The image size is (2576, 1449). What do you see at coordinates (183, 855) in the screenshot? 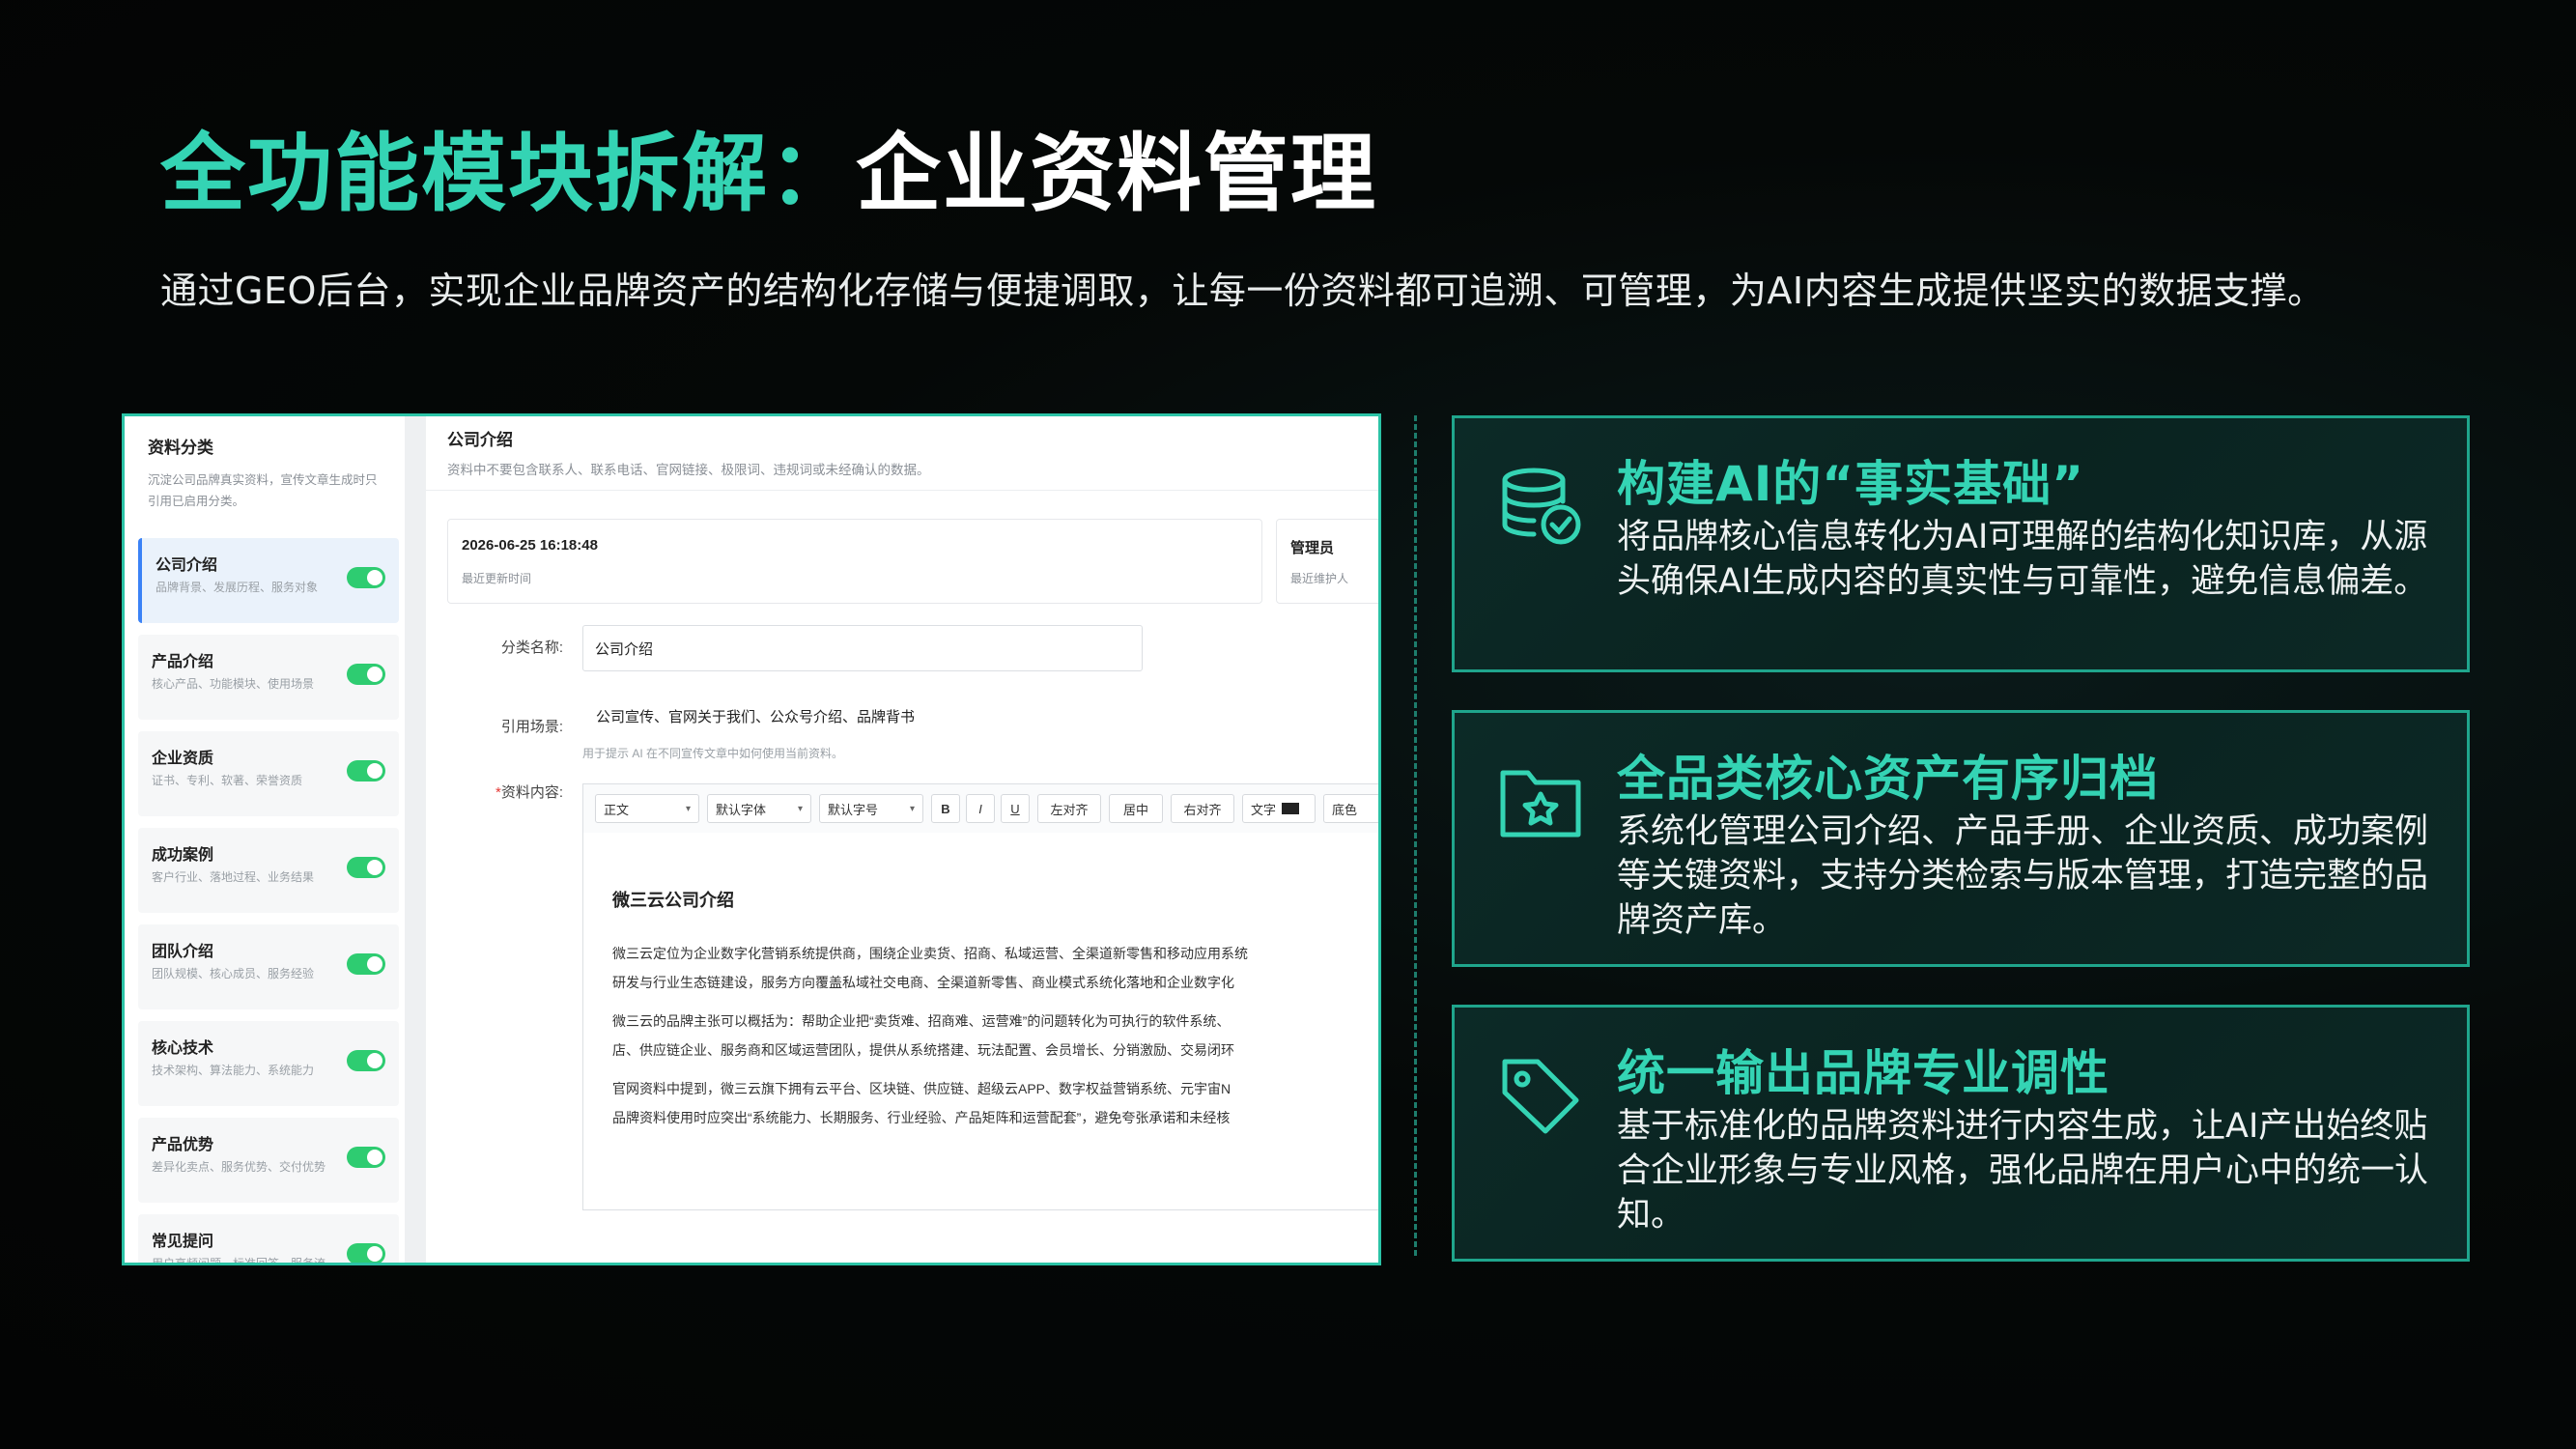
I see `category-name: 成功案例` at bounding box center [183, 855].